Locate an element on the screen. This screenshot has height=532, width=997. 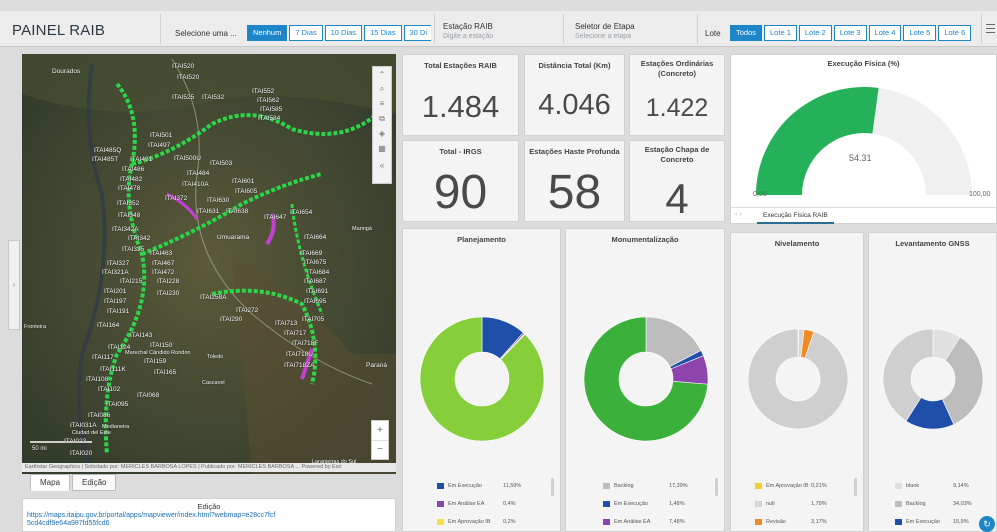
legend-label: Backlog is located at coordinates (916, 504).